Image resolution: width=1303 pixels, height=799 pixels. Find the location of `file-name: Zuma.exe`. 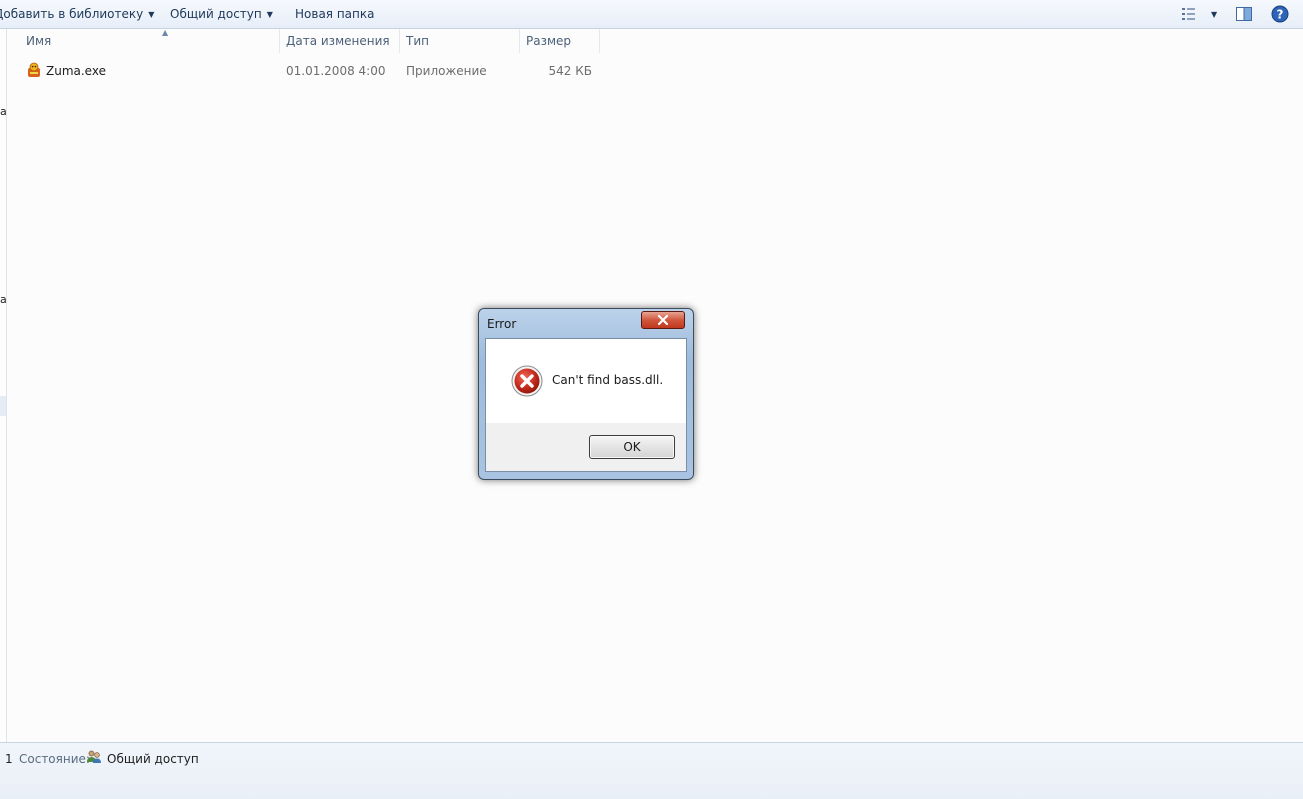

file-name: Zuma.exe is located at coordinates (76, 71).